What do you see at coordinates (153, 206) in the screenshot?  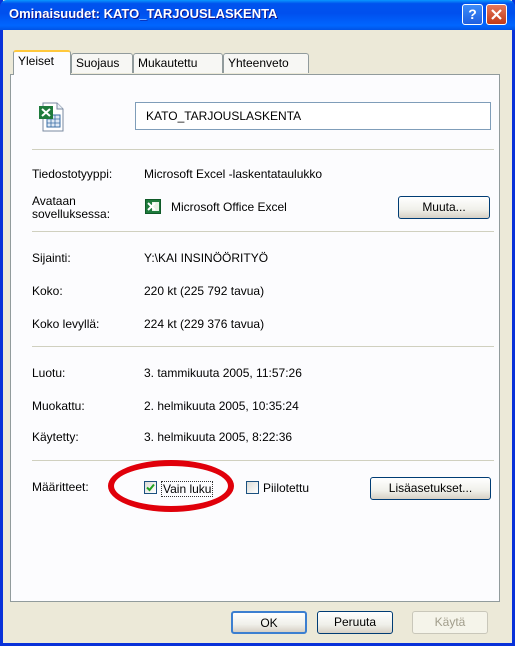 I see `excel-app-icon` at bounding box center [153, 206].